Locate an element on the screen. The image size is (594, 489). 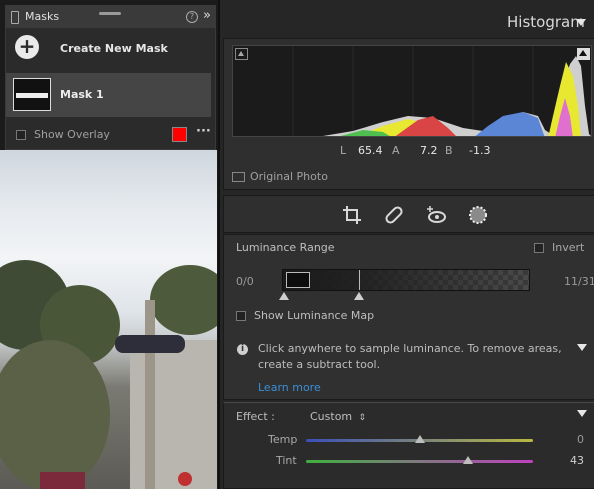
range-right-value: 11/31 is located at coordinates (579, 281).